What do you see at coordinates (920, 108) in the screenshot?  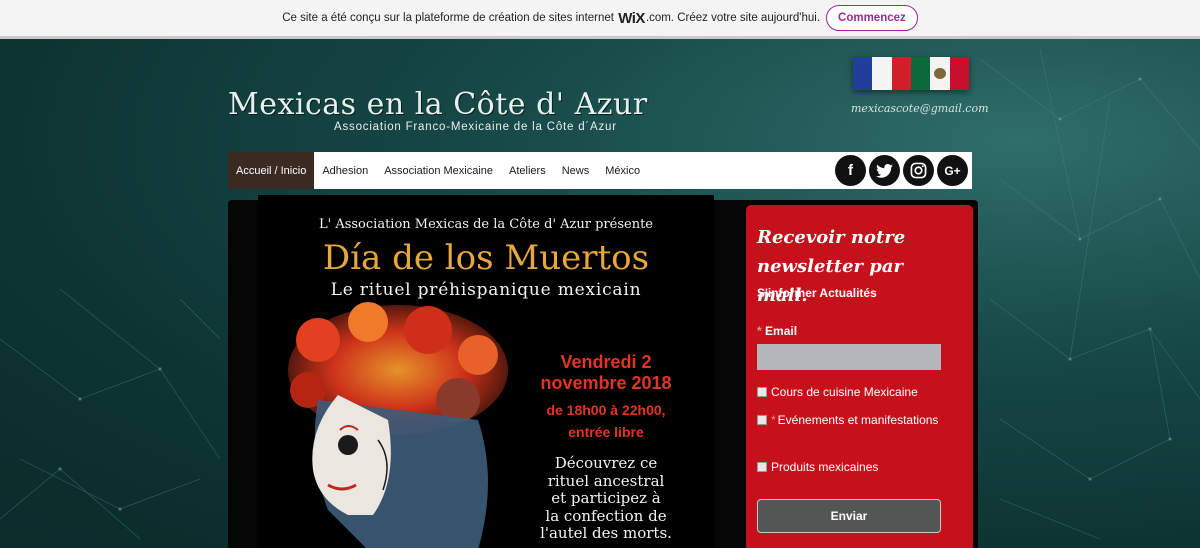 I see `contact-email: mexicascote@gmail.com` at bounding box center [920, 108].